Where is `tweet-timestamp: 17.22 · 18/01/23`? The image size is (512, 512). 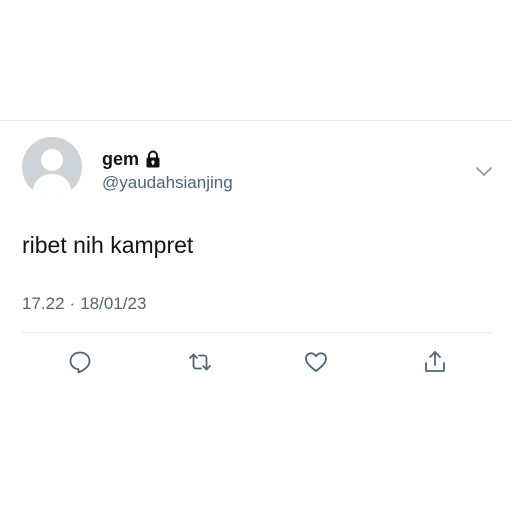 tweet-timestamp: 17.22 · 18/01/23 is located at coordinates (84, 304).